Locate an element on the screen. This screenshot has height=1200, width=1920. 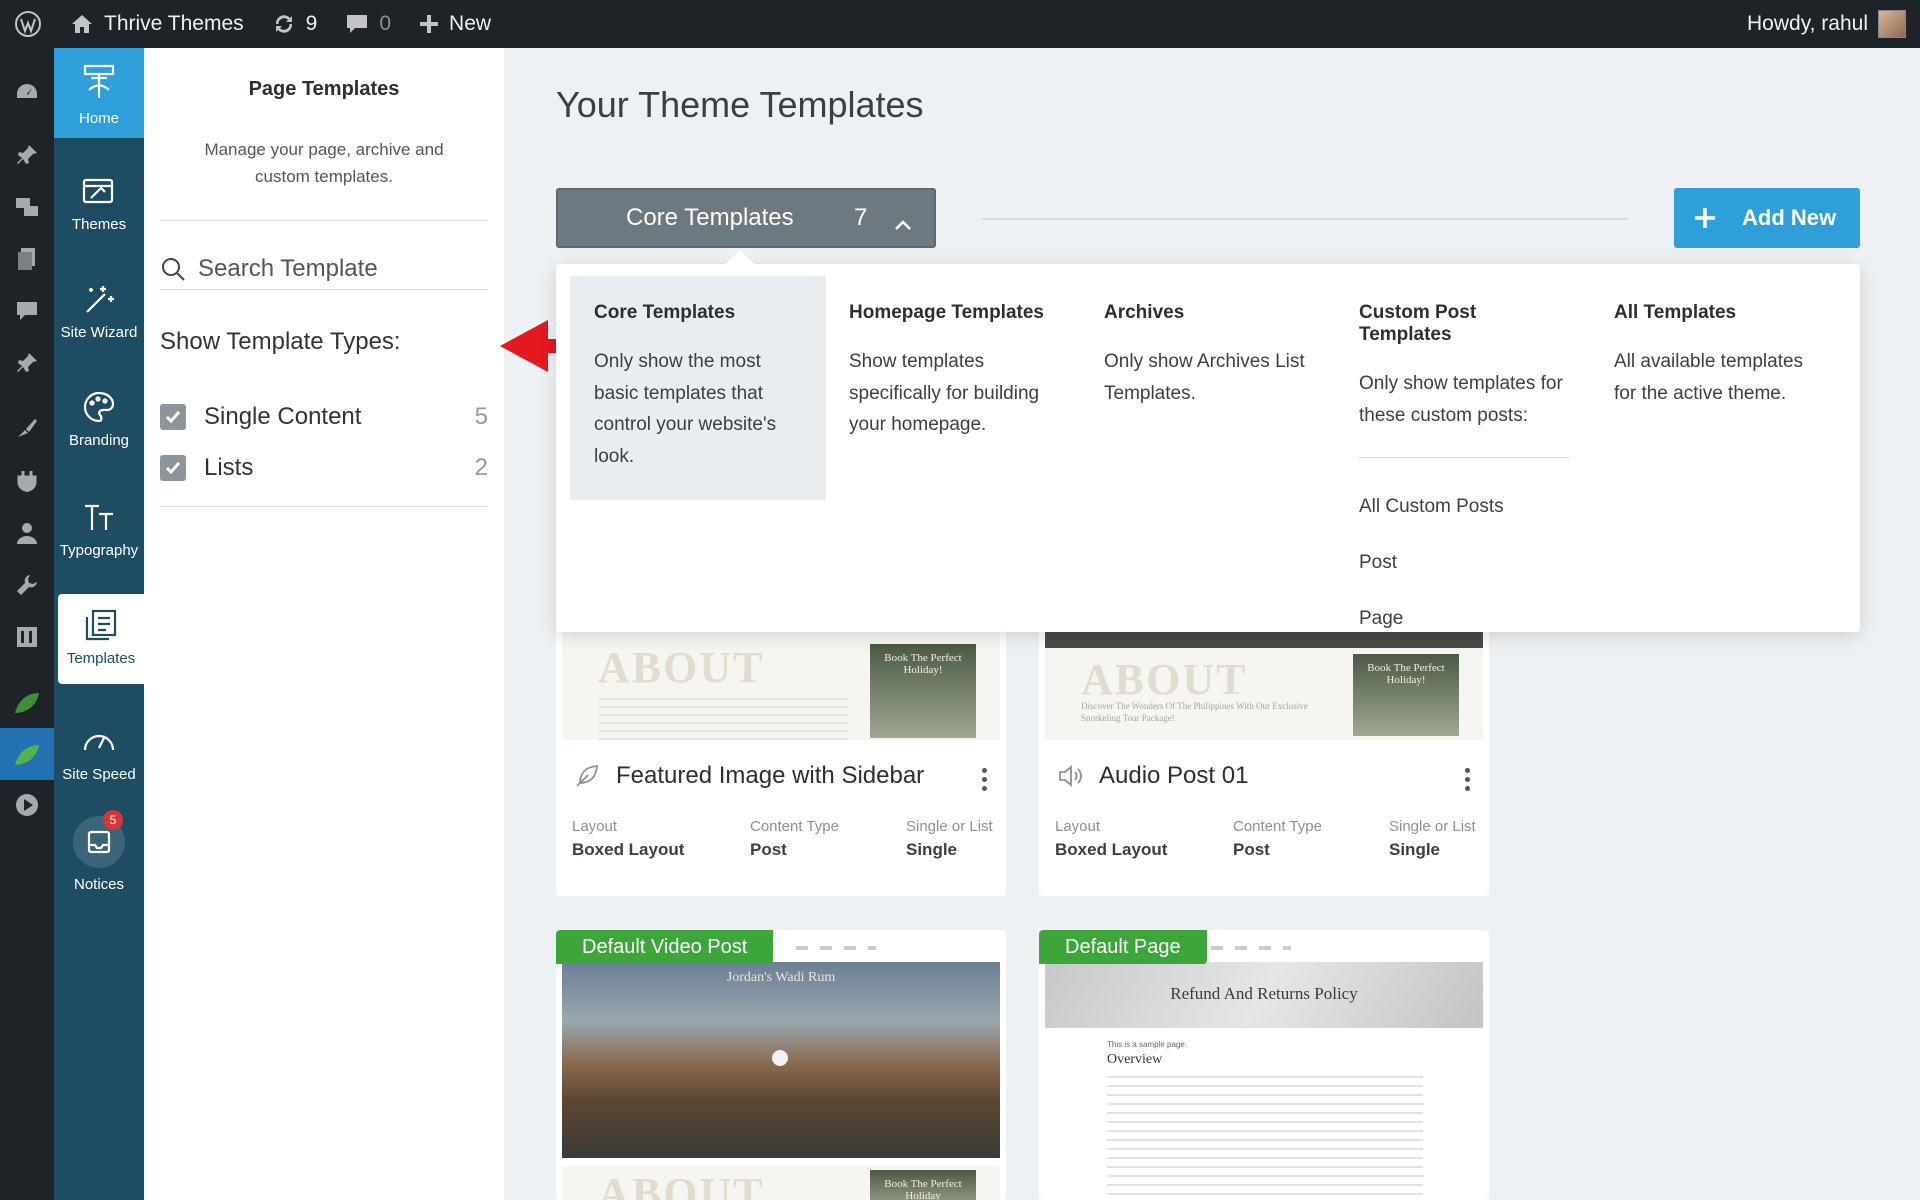
appearance-icon is located at coordinates (27, 428).